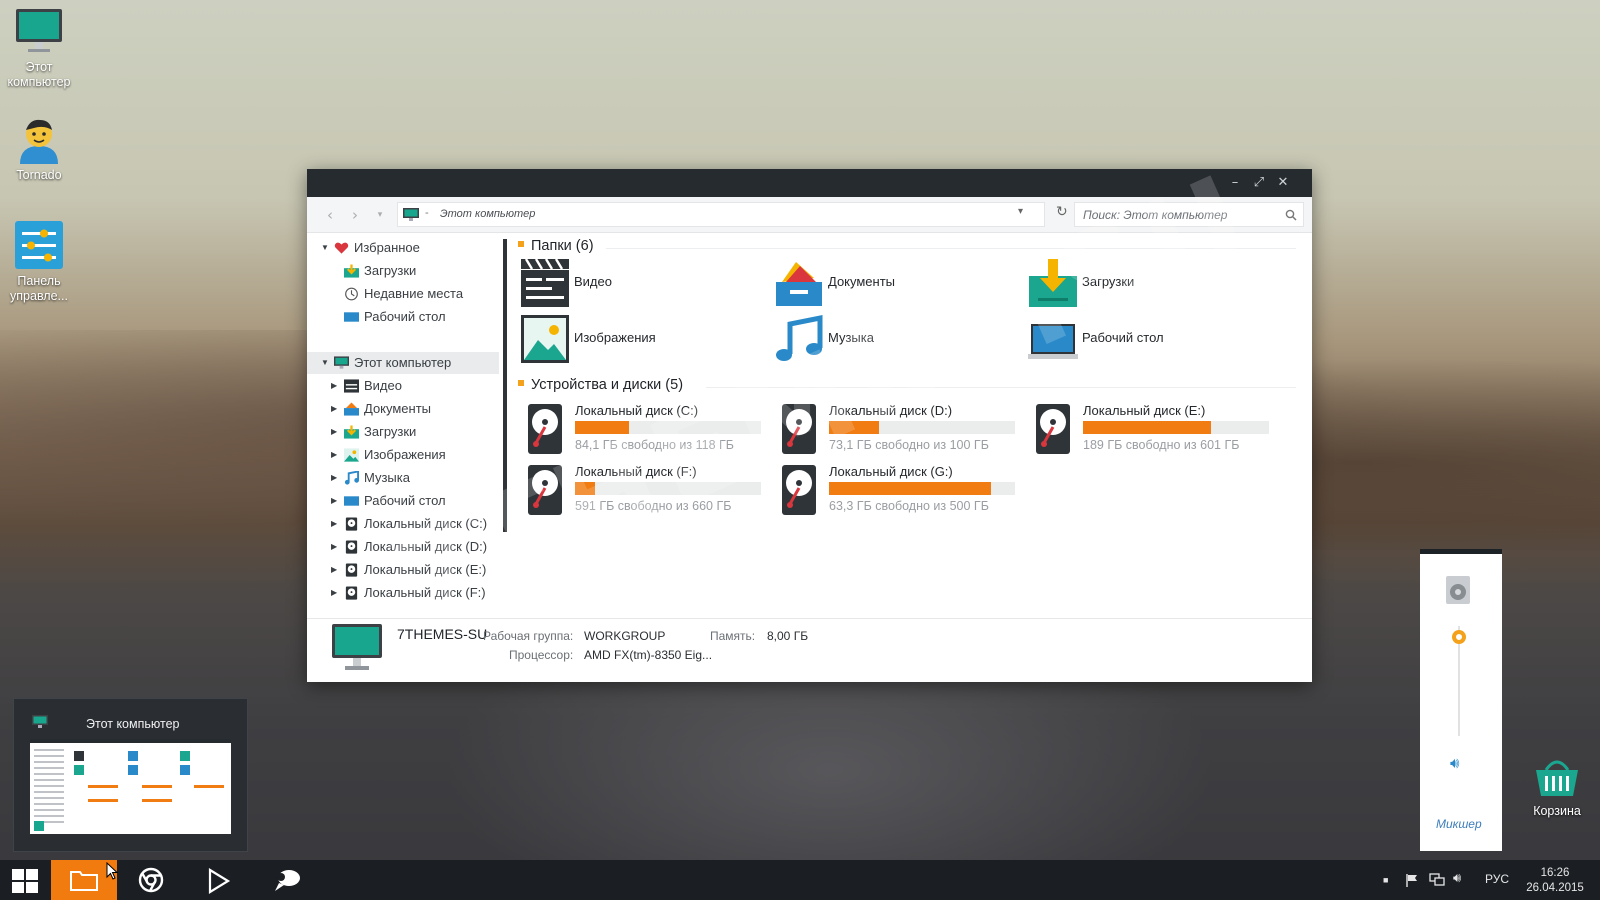 Image resolution: width=1600 pixels, height=900 pixels. What do you see at coordinates (425, 592) in the screenshot?
I see `sidebar-item-label: Локальный диск (F:)` at bounding box center [425, 592].